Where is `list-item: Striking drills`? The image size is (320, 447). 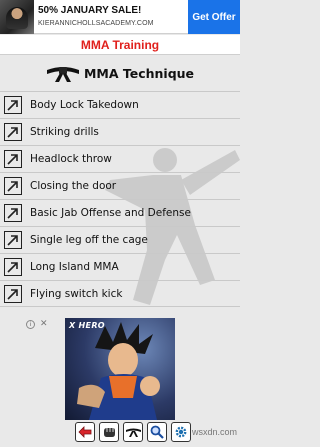 list-item: Striking drills is located at coordinates (120, 131).